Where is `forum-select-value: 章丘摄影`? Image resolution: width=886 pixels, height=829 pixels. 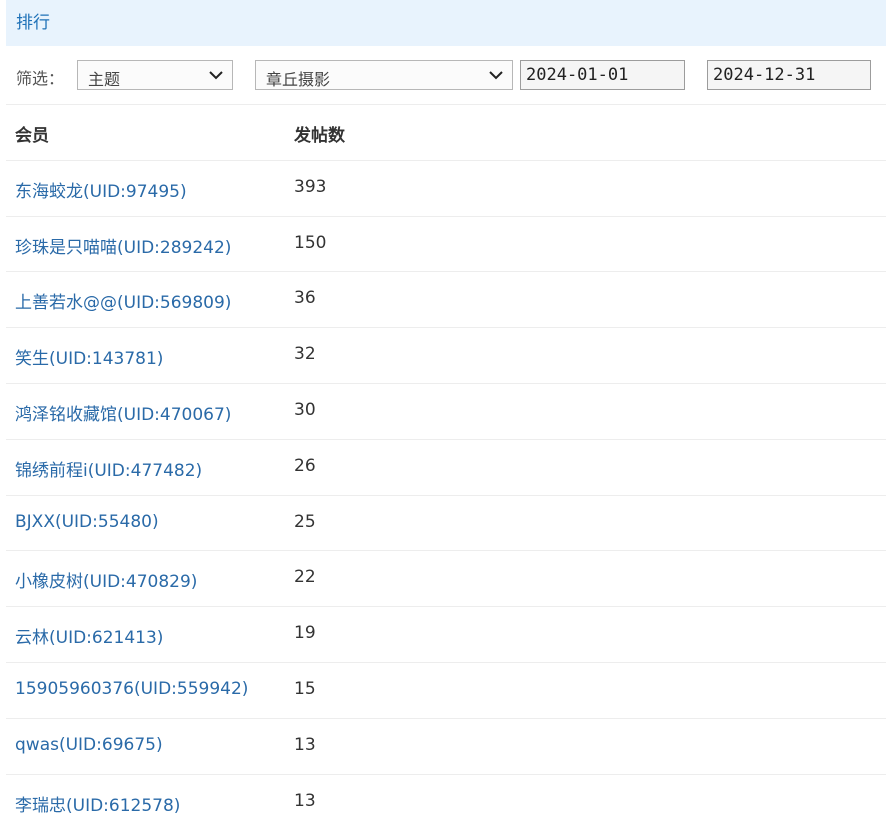
forum-select-value: 章丘摄影 is located at coordinates (298, 79).